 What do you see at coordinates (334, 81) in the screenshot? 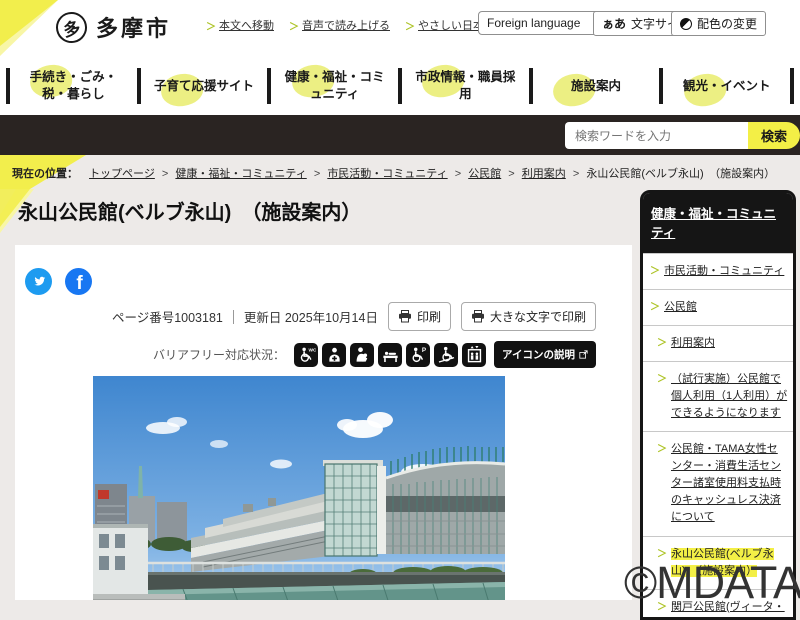
I see `nav-item-health-welfare: 健康・福祉・コミュニティ` at bounding box center [334, 81].